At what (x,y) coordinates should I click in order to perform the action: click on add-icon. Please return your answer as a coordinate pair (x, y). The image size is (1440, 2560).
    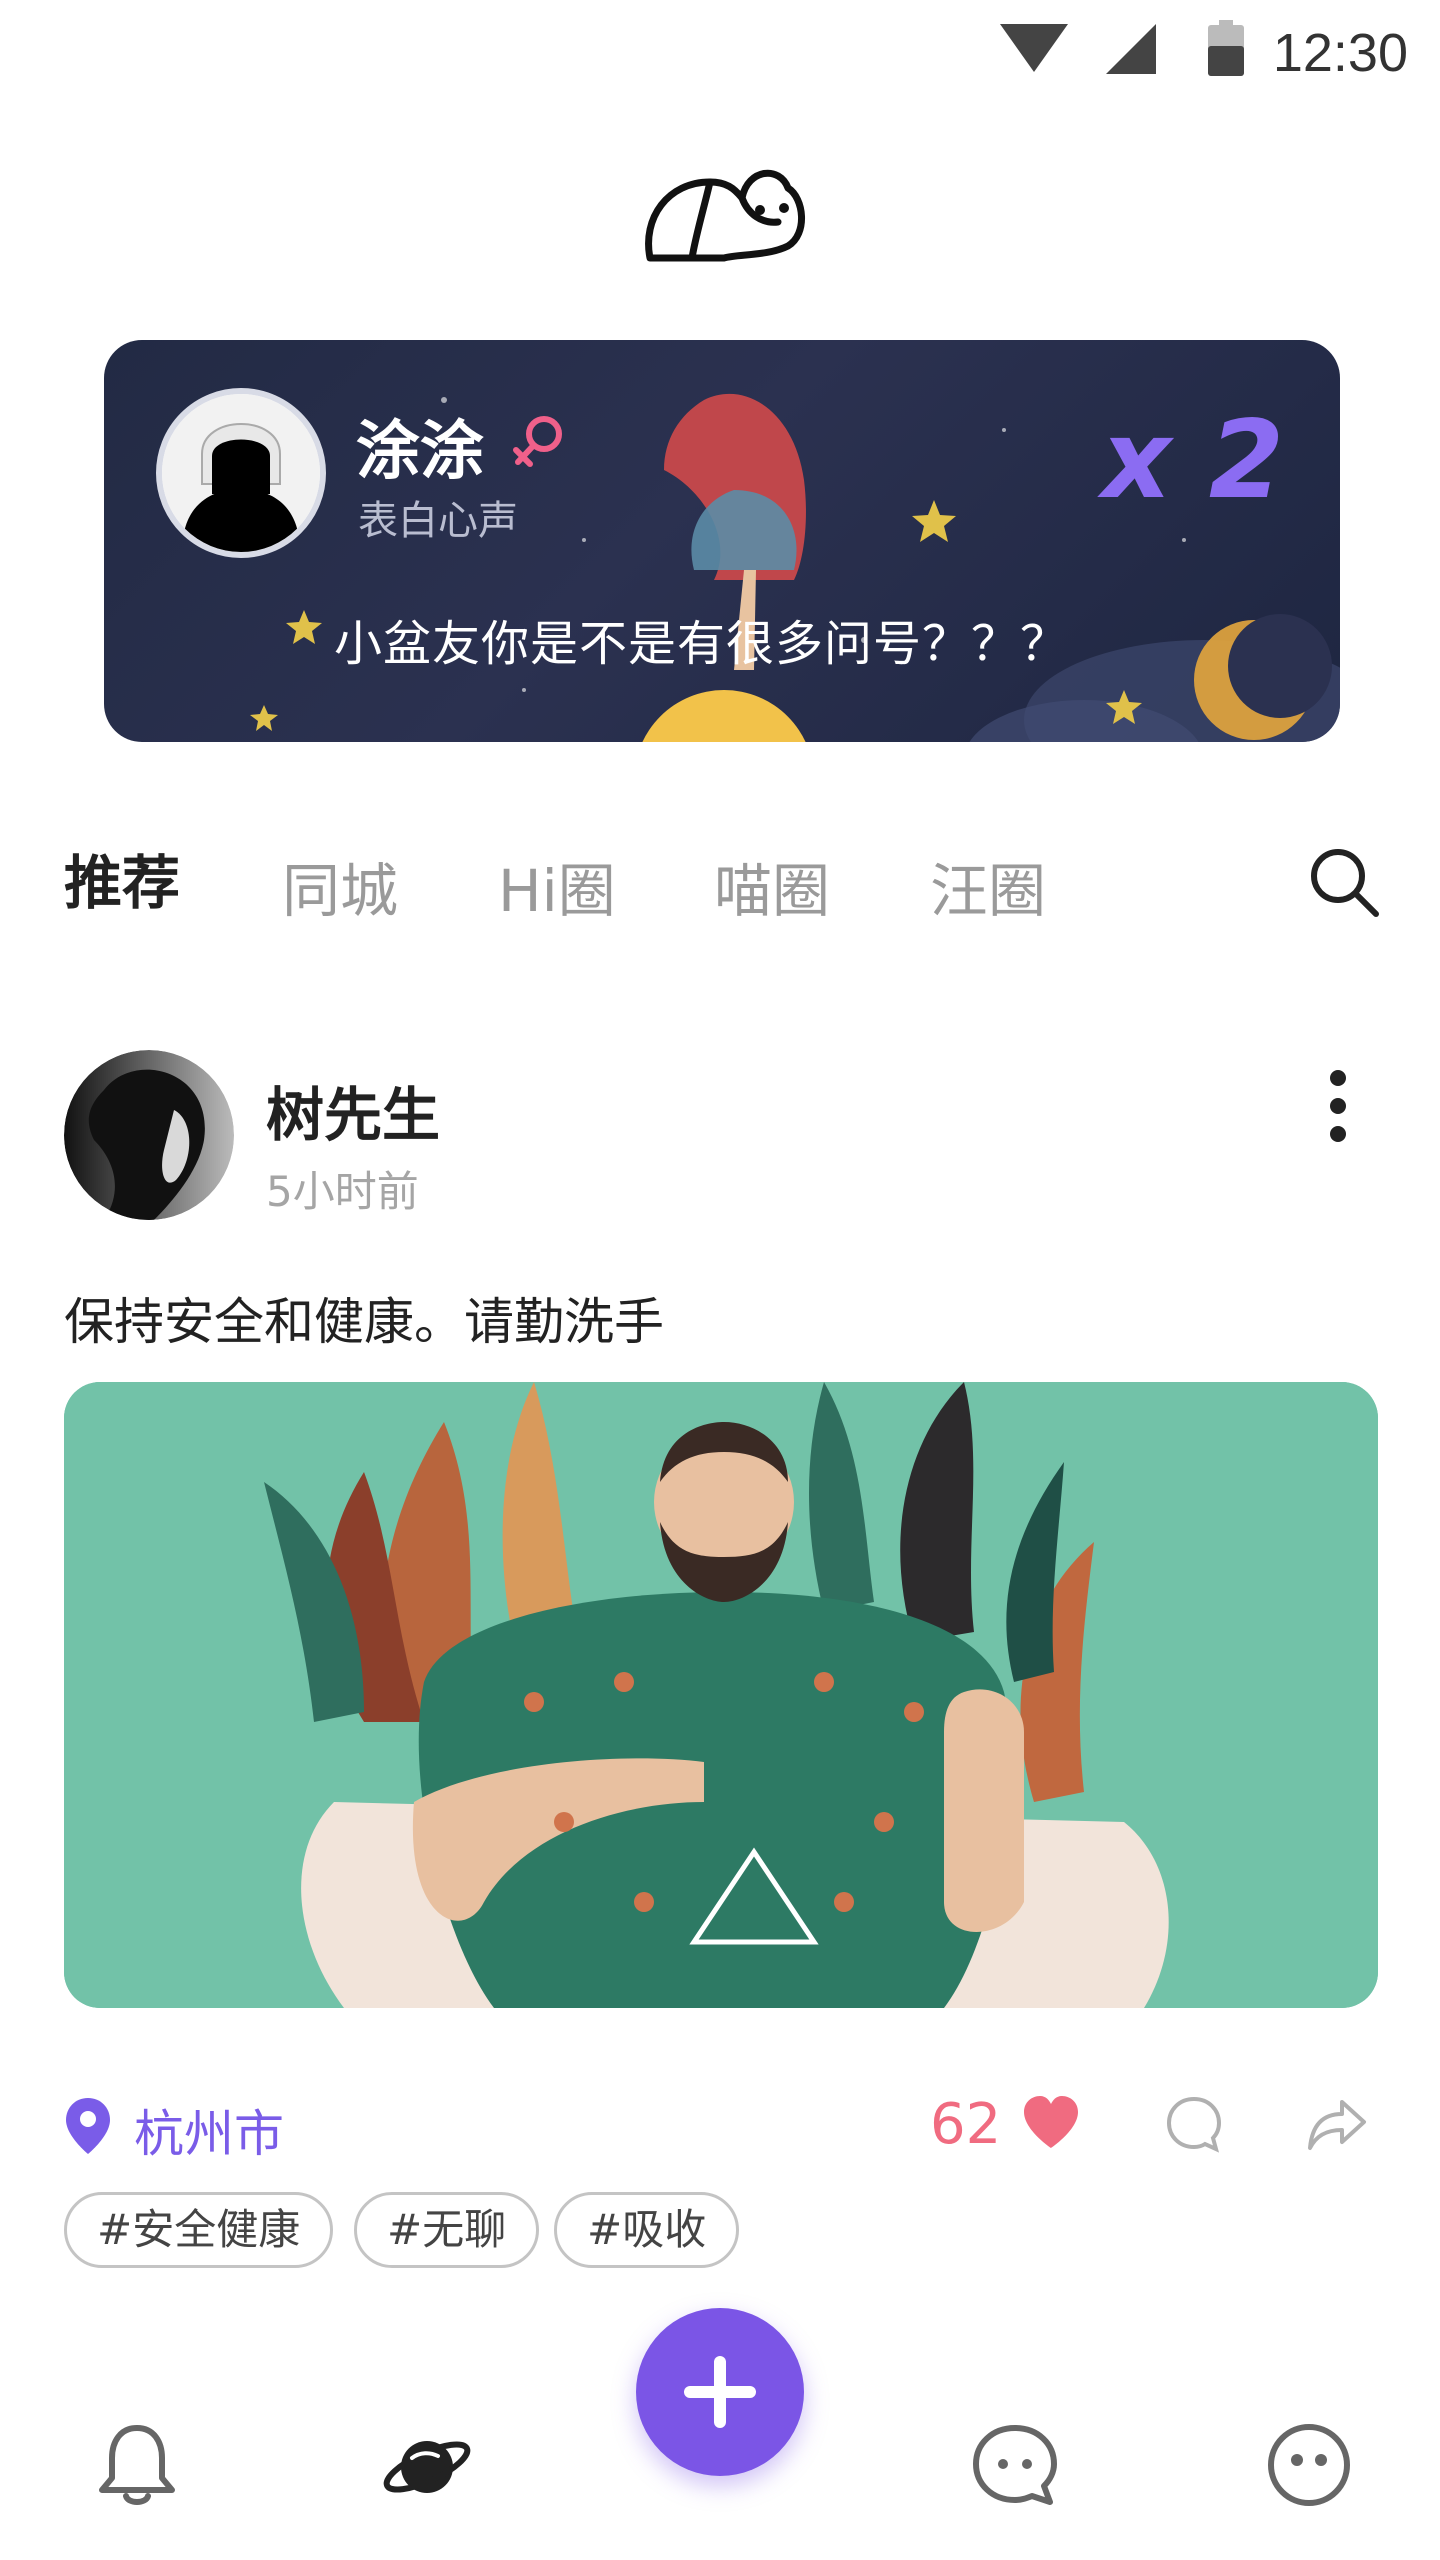
    Looking at the image, I should click on (720, 2392).